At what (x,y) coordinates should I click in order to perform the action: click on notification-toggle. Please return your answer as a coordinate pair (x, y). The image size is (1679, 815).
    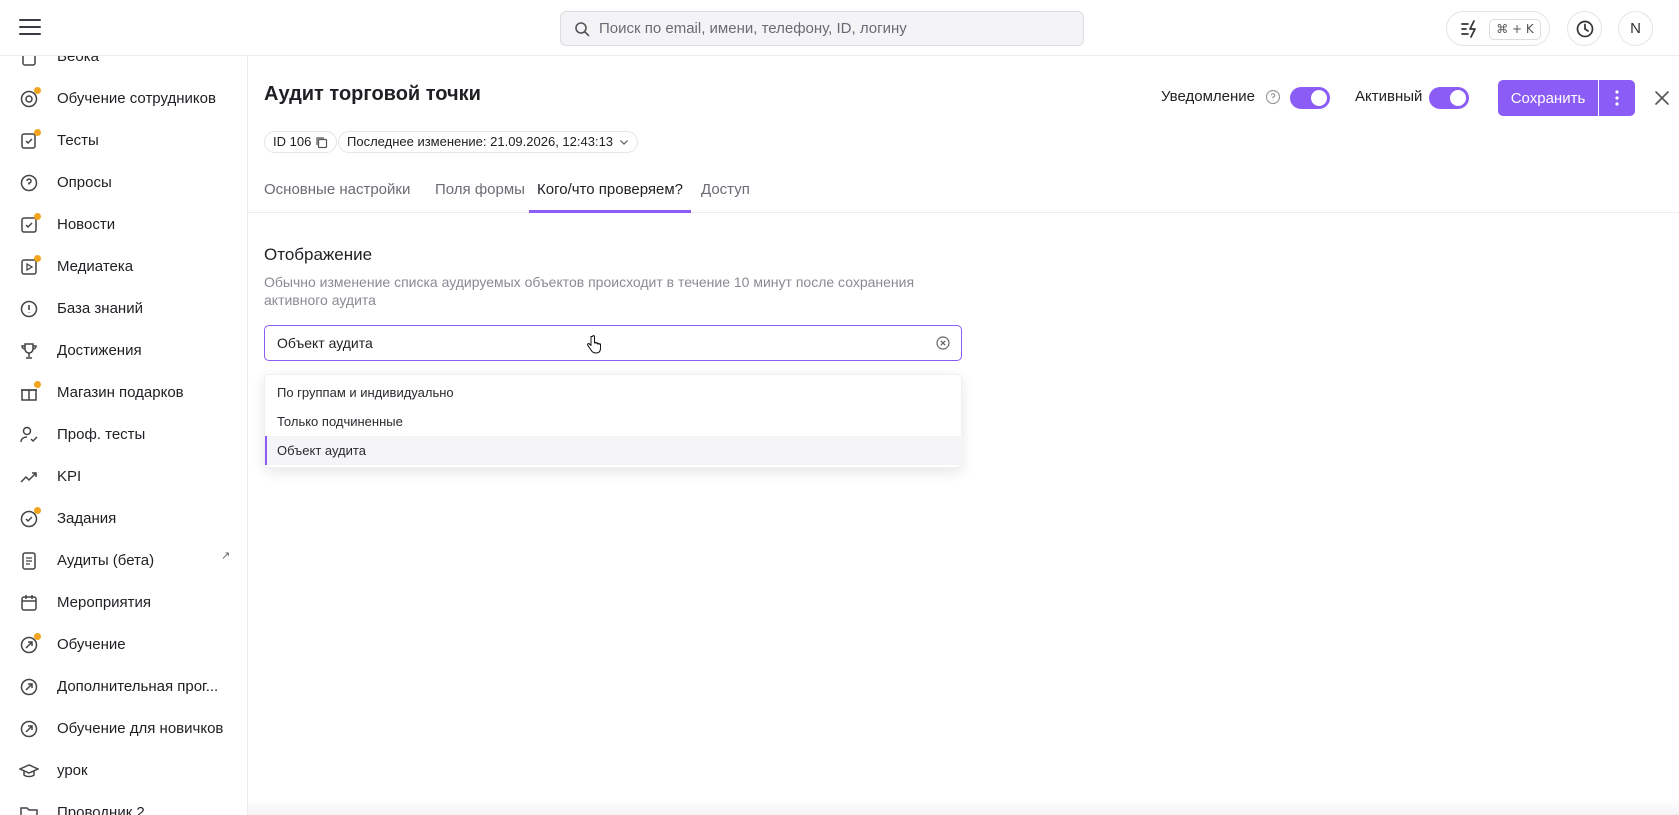
    Looking at the image, I should click on (1310, 98).